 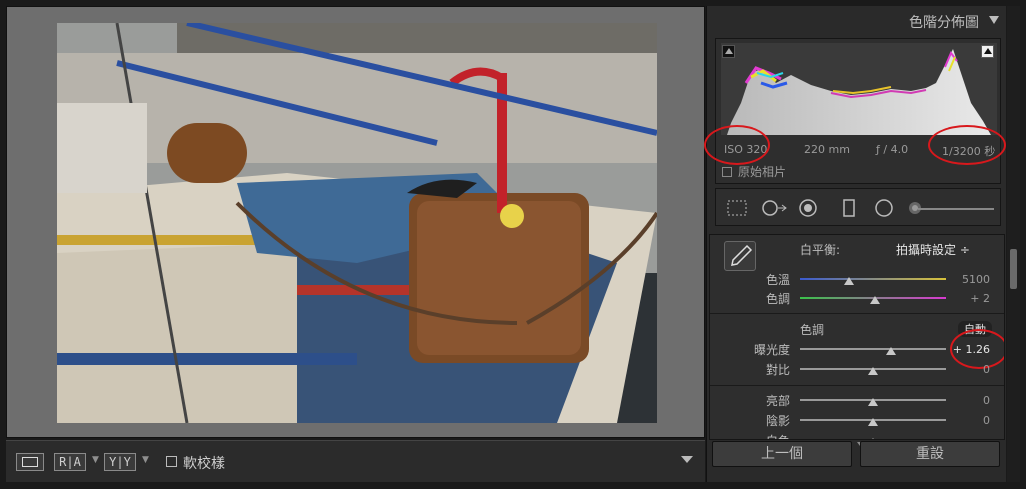 I want to click on red-eye-icon, so click(x=808, y=209).